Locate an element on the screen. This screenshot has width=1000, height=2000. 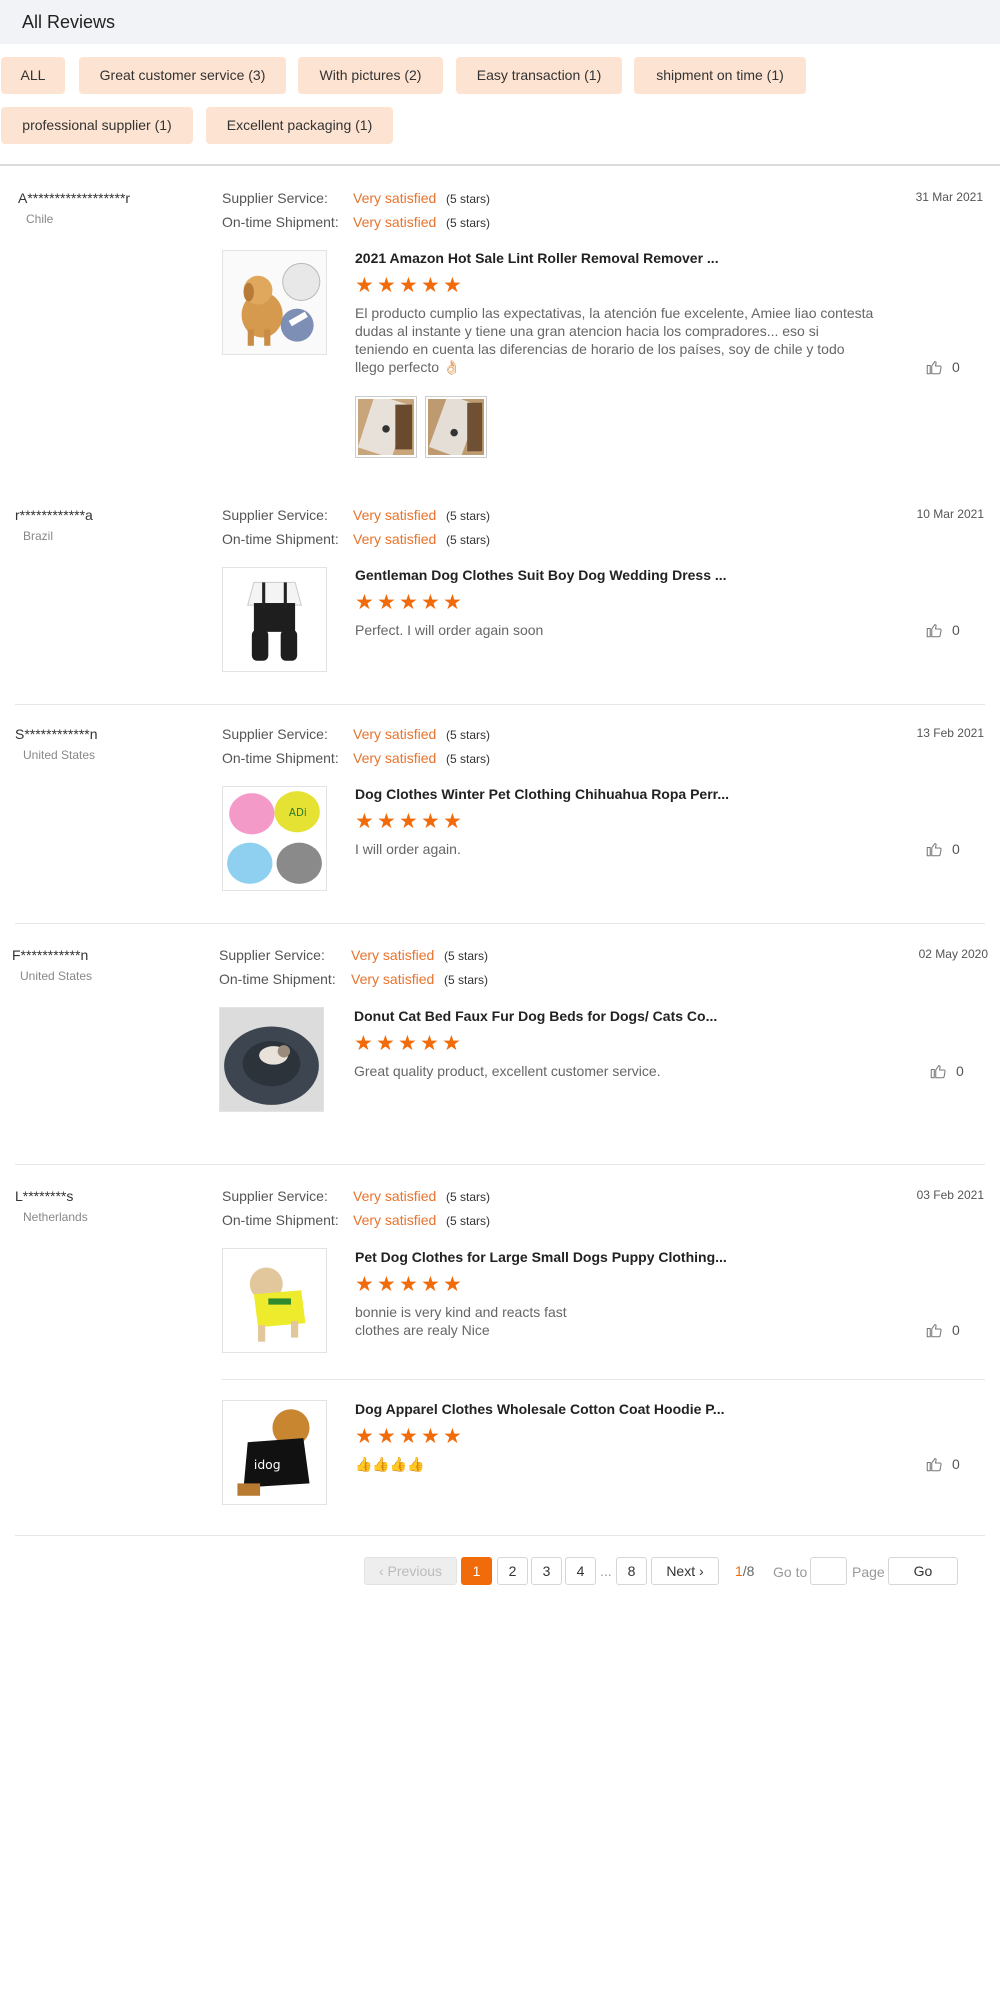
reviews-bottom-divider is located at coordinates (500, 1535).